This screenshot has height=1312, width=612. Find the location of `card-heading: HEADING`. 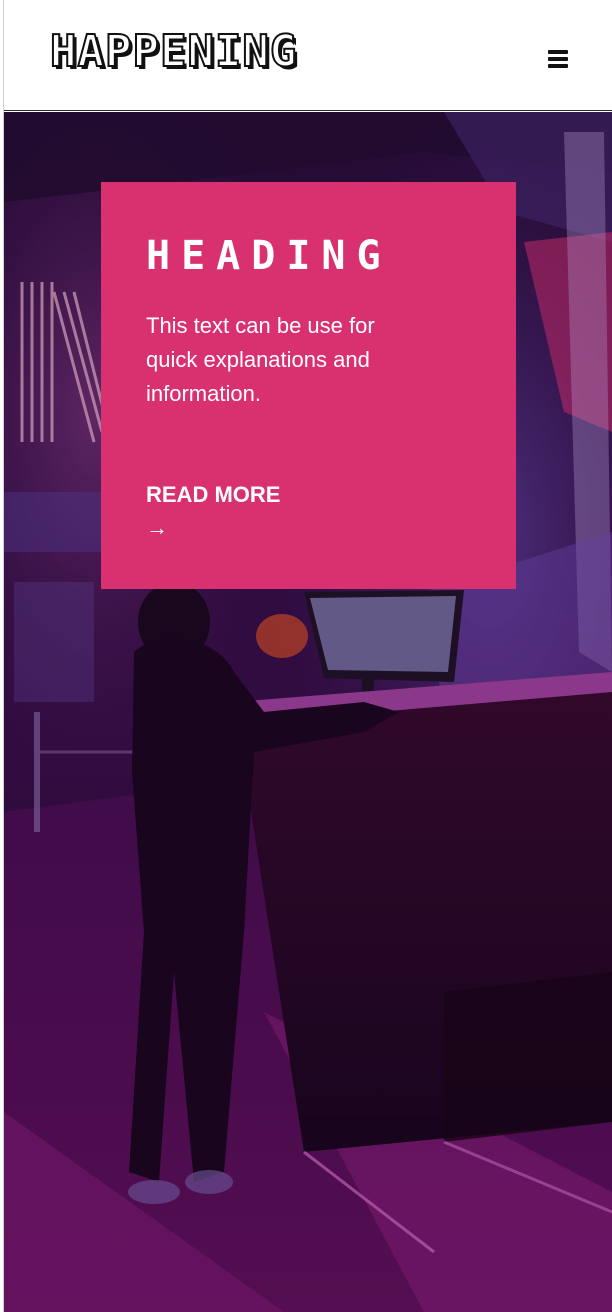

card-heading: HEADING is located at coordinates (269, 256).